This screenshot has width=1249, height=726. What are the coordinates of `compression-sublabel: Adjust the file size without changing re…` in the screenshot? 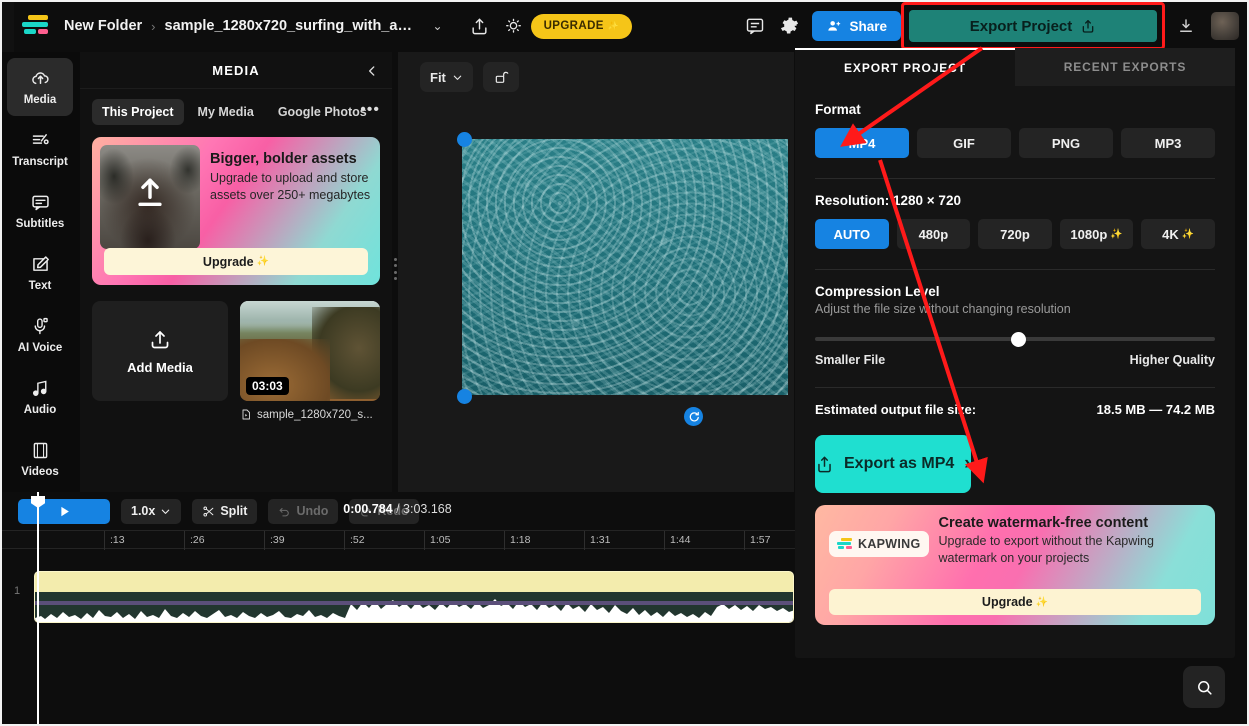 It's located at (943, 309).